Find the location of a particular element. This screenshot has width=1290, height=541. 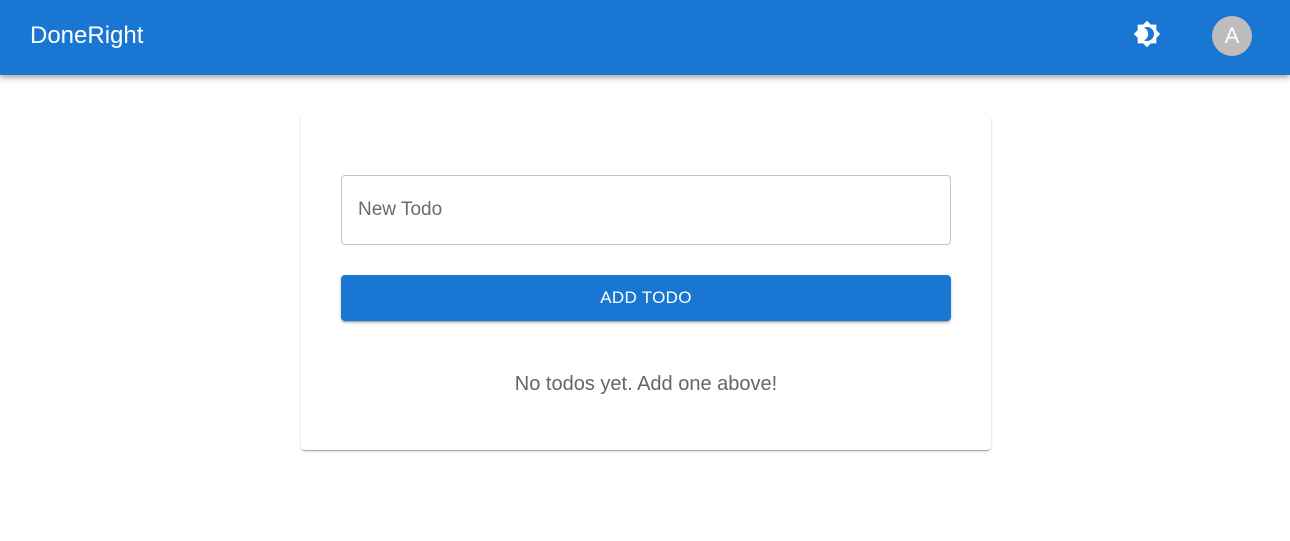

brightness-icon is located at coordinates (1147, 36).